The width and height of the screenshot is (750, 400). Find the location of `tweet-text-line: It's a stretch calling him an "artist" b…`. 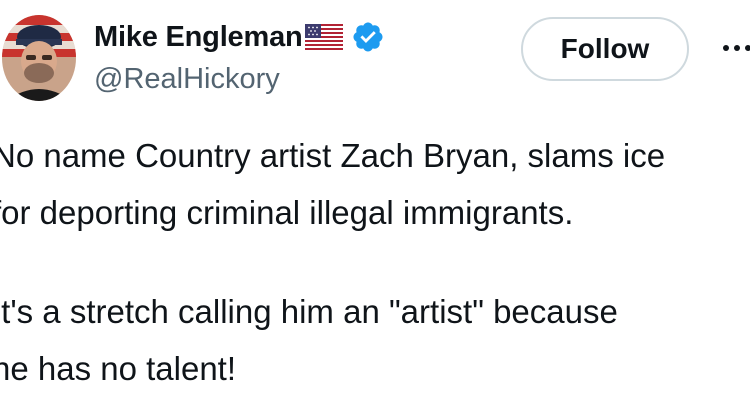

tweet-text-line: It's a stretch calling him an "artist" b… is located at coordinates (309, 311).